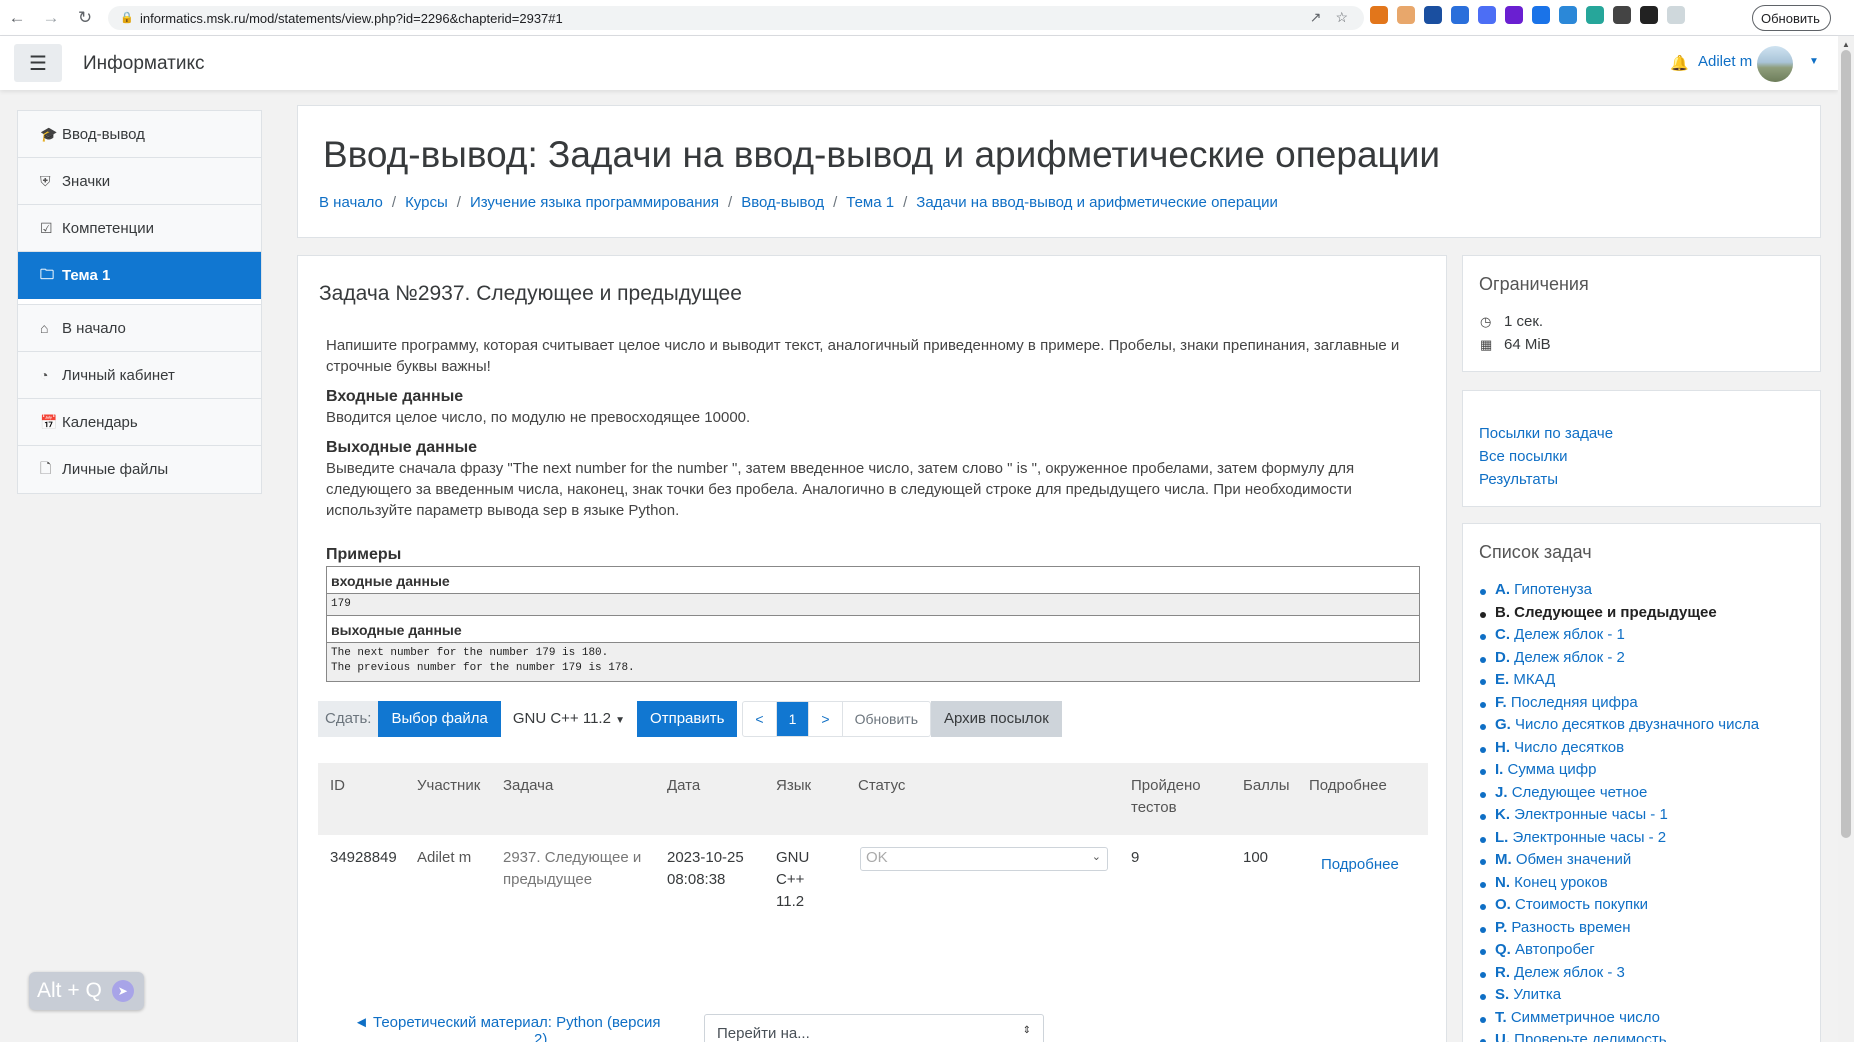 The image size is (1854, 1042). I want to click on sidebar-item-dashboard: ◔ Личный кабинет, so click(139, 375).